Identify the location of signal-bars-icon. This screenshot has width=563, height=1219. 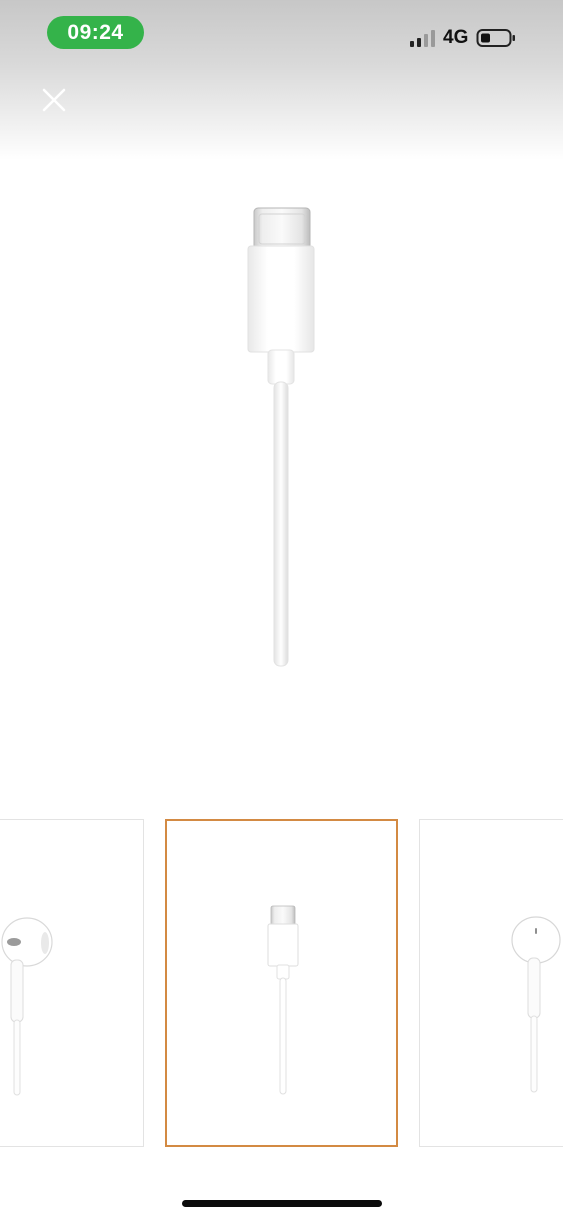
(422, 38).